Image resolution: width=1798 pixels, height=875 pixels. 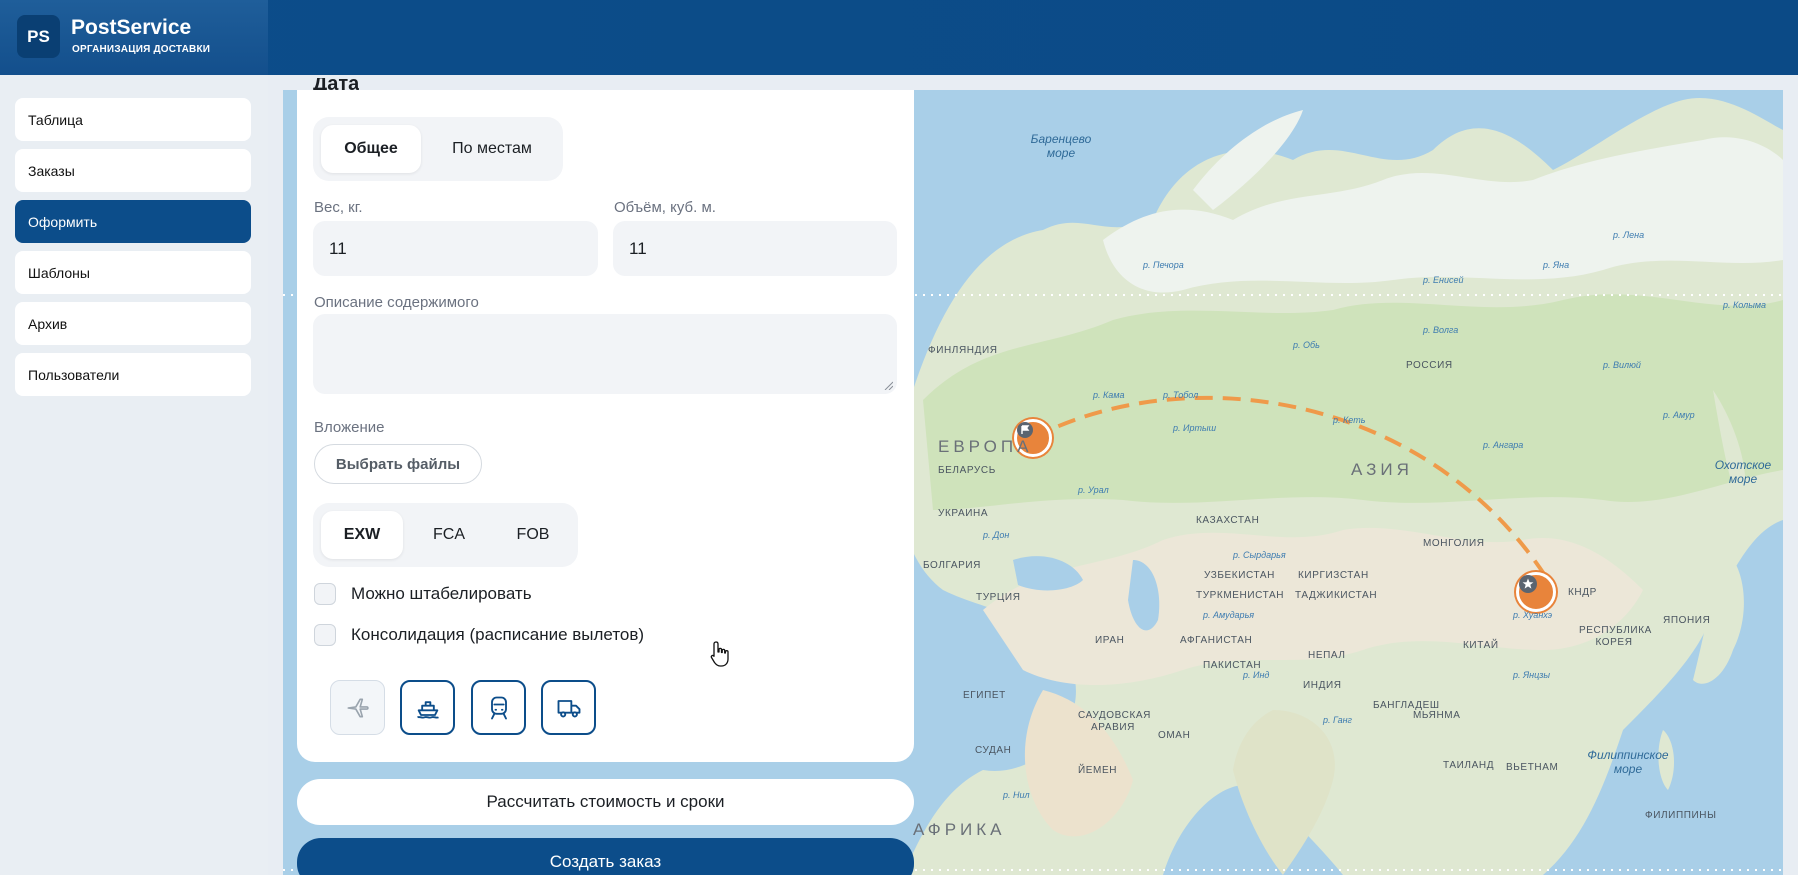 What do you see at coordinates (1629, 235) in the screenshot?
I see `river-label: р. Лена` at bounding box center [1629, 235].